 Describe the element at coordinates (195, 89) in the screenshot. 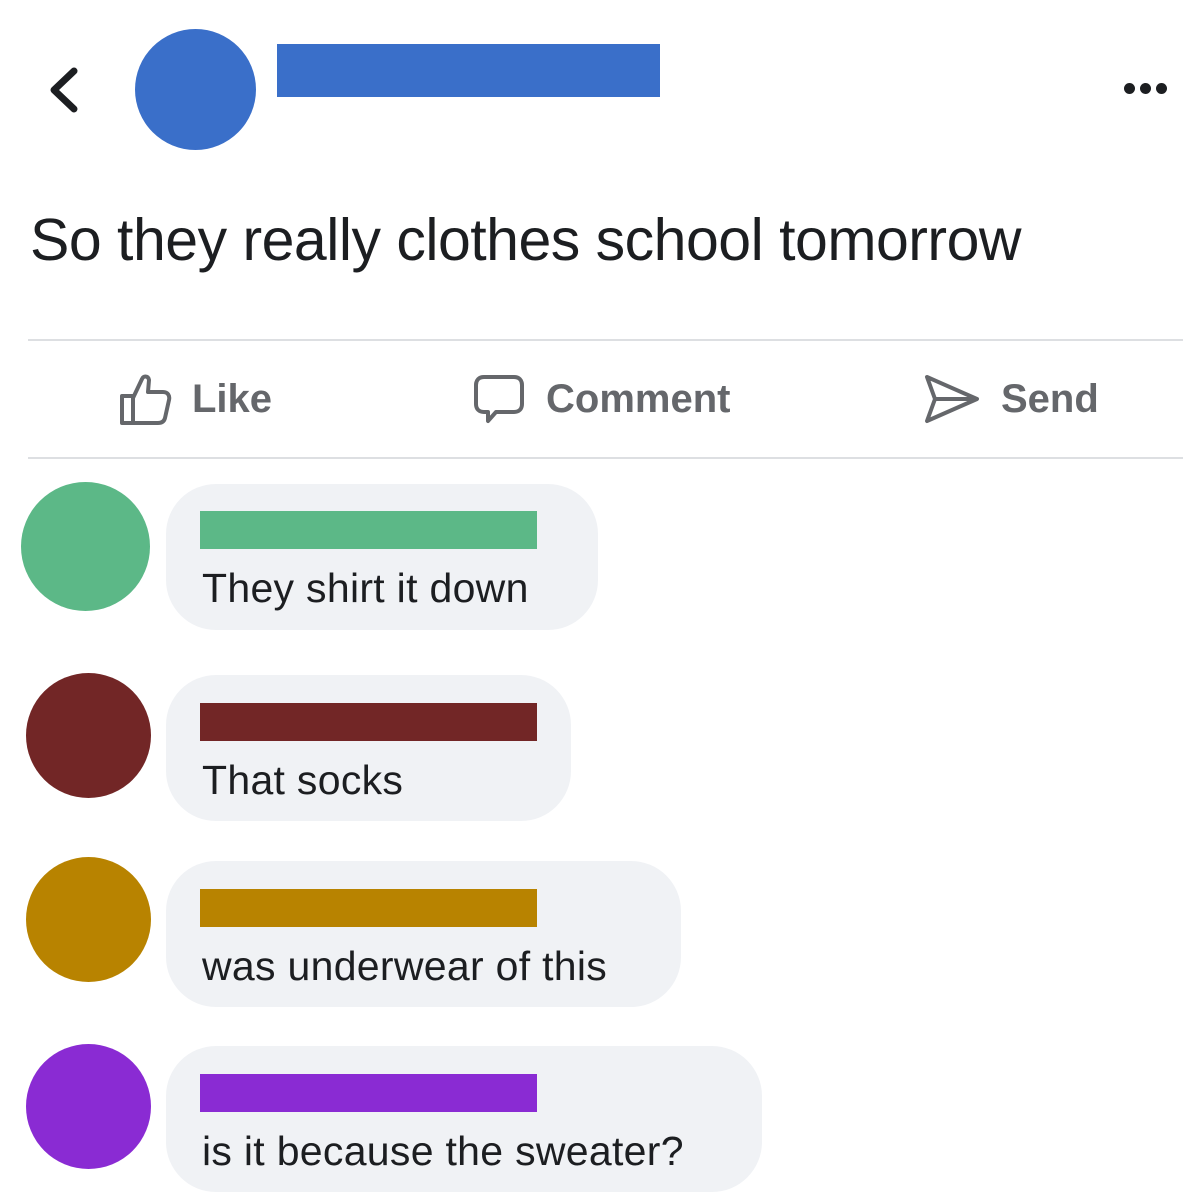

I see `poster-avatar` at that location.